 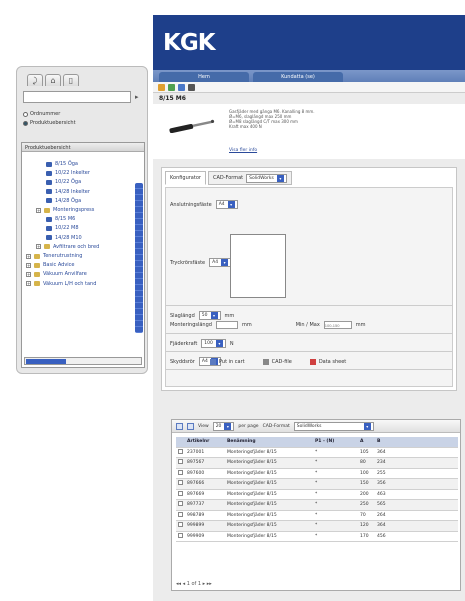 What do you see at coordinates (317, 484) in the screenshot?
I see `table-row: 897666 Monteringsfjäder 8/15 * 150 356` at bounding box center [317, 484].